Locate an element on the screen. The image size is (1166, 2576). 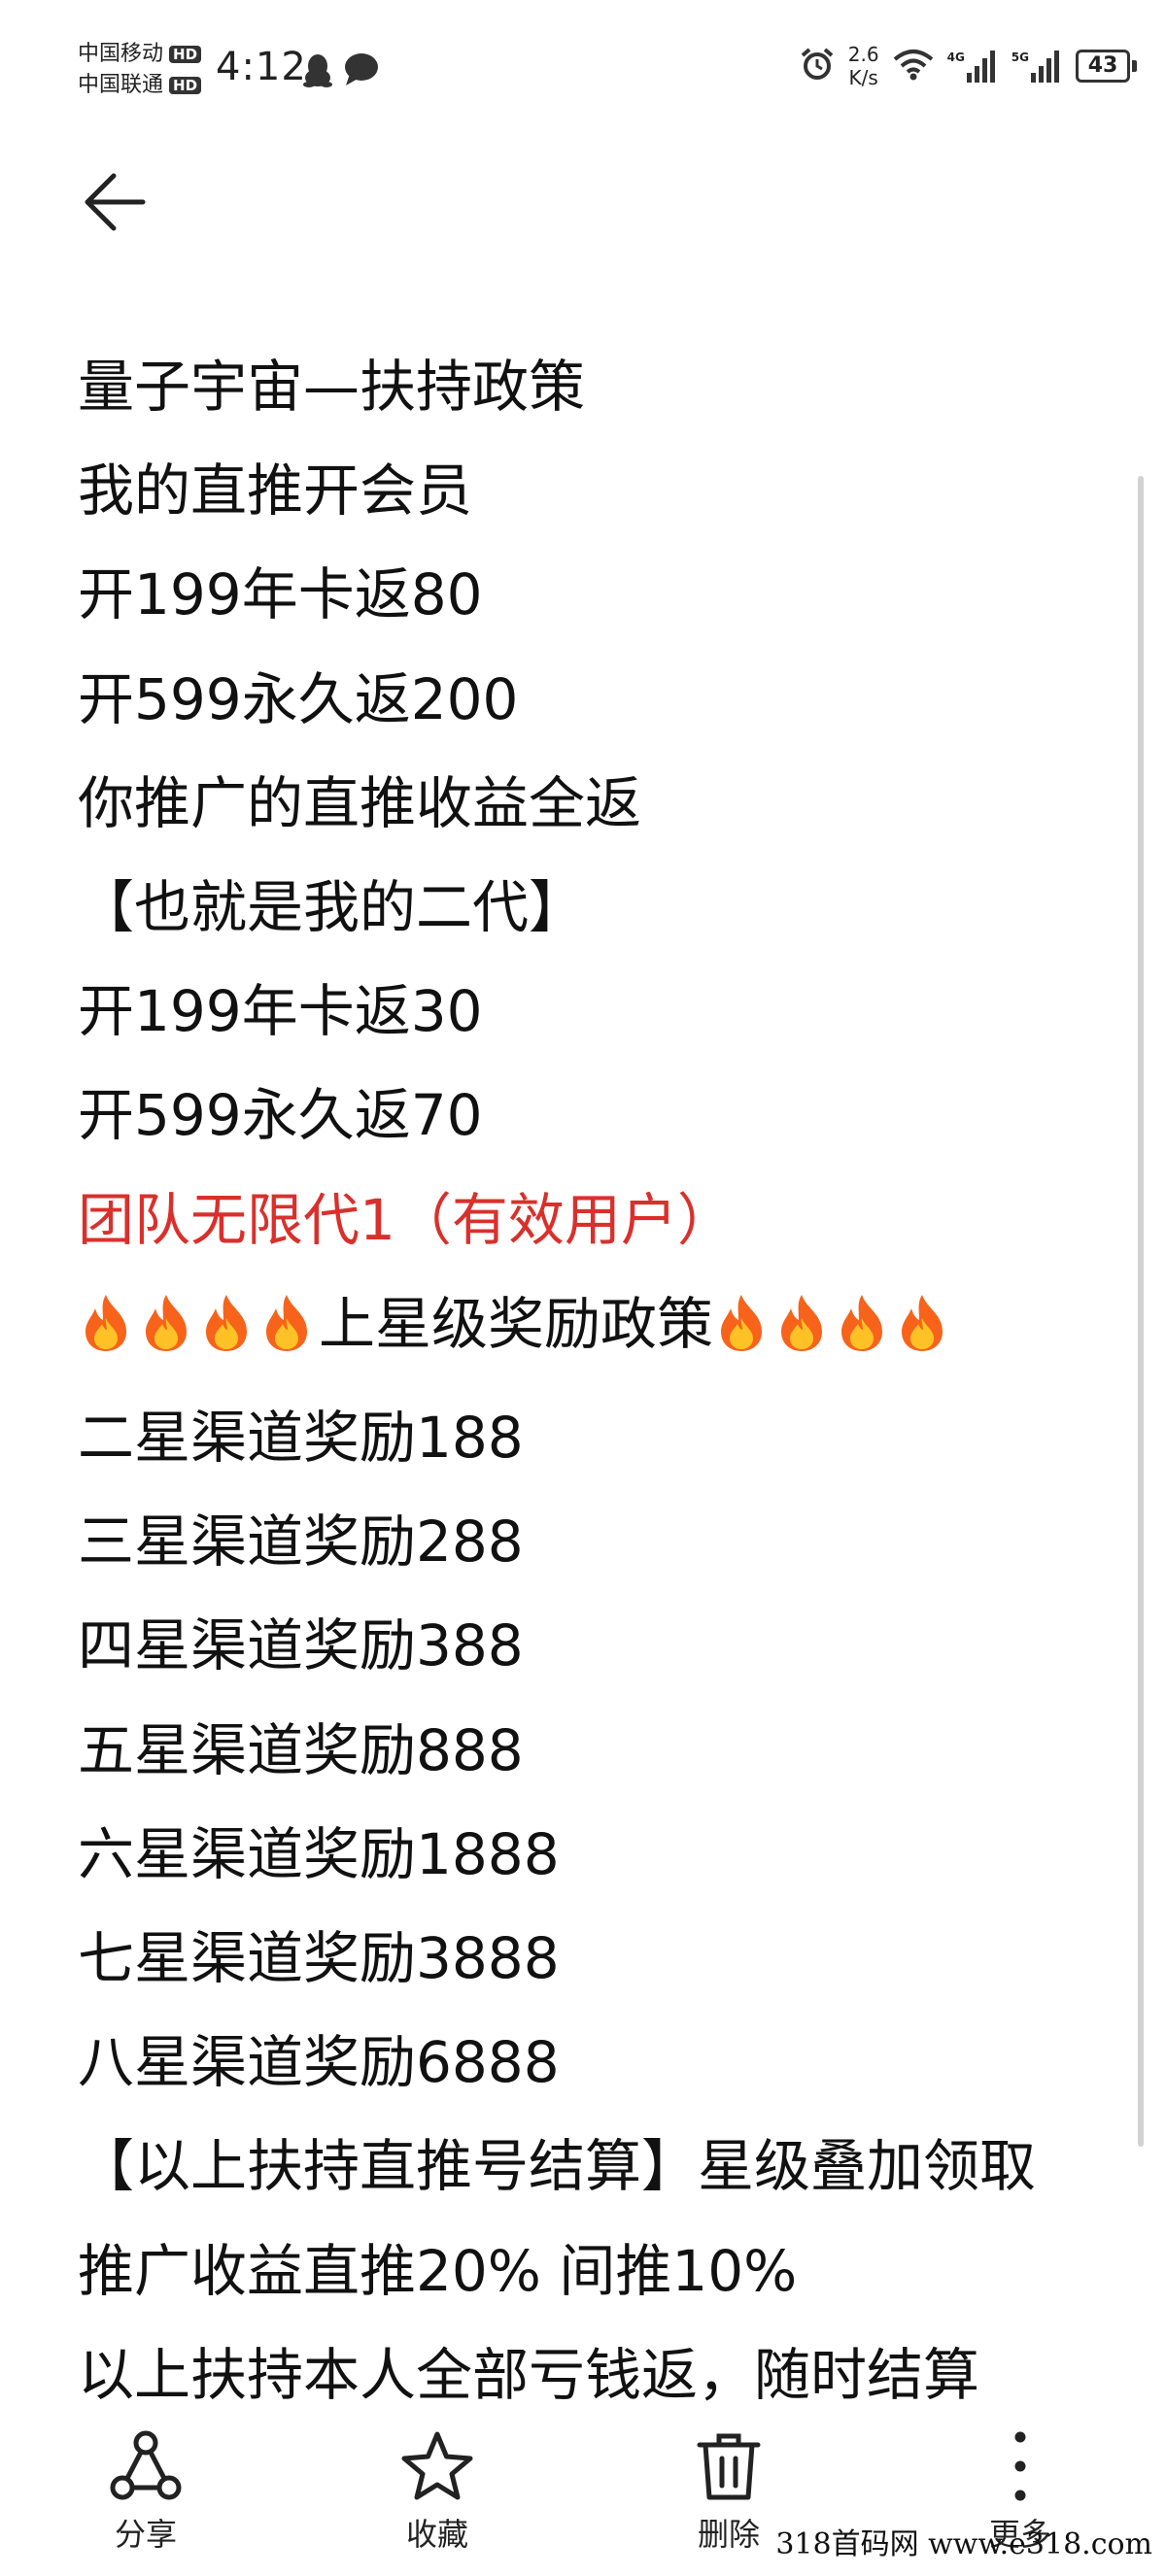
status-bar: 中国移动 HD 中国联通 HD 4:12 2.6 K/s 4G 5G 43 is located at coordinates (583, 73).